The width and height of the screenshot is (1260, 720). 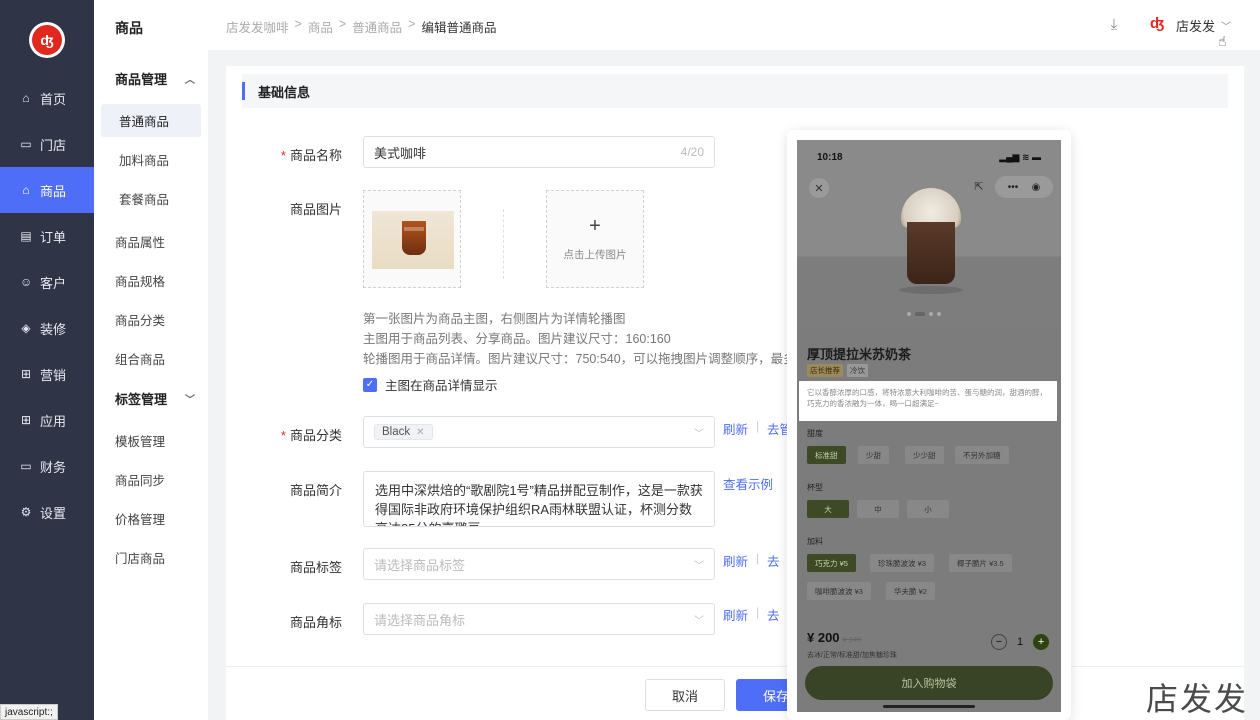 I want to click on category-select: Black ✕ ﹀, so click(x=539, y=432).